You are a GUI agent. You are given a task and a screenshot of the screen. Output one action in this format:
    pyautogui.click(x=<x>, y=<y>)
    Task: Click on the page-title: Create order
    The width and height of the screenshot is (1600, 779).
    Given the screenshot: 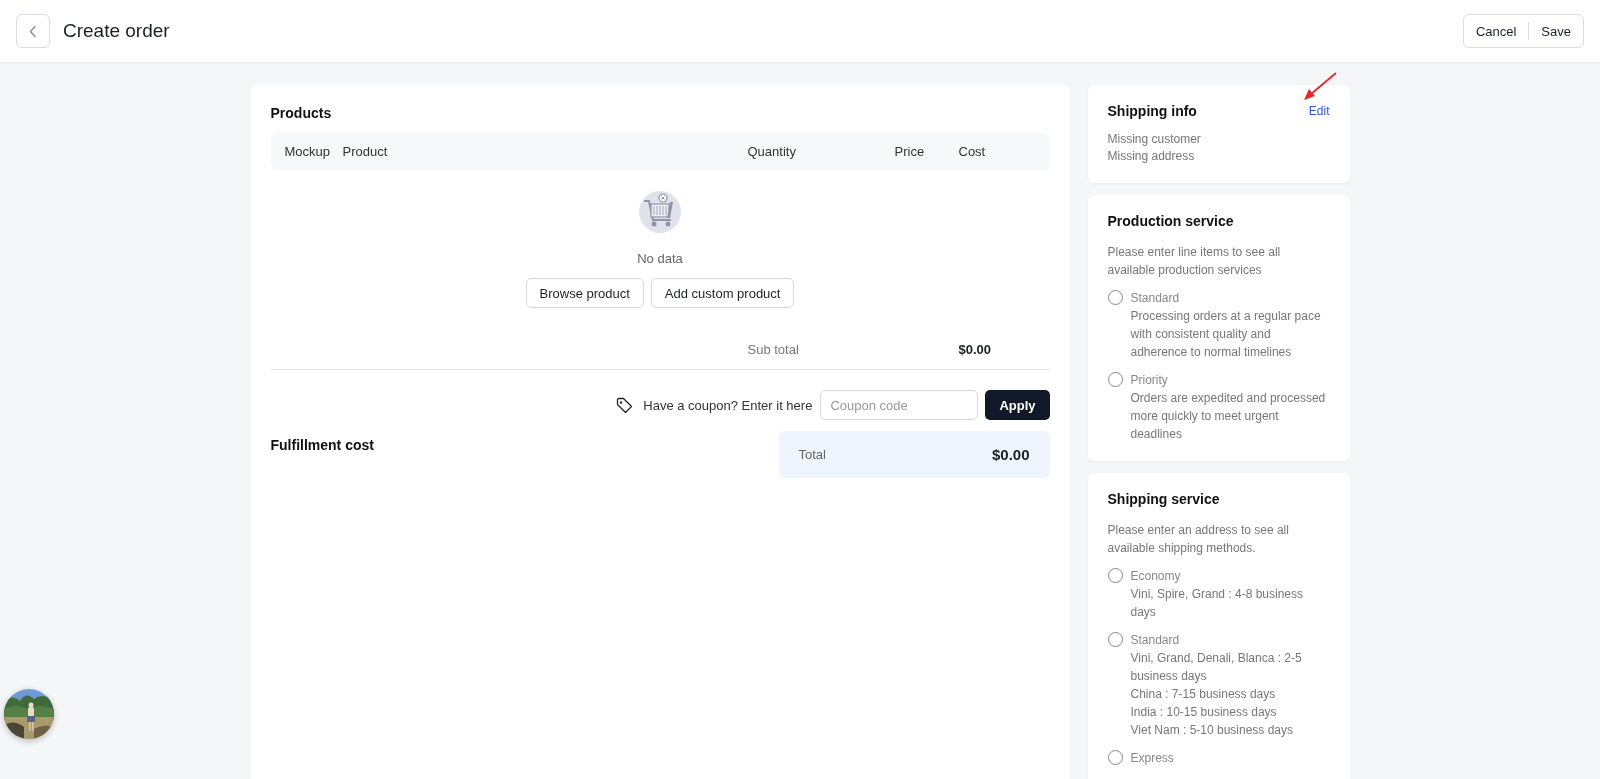 What is the action you would take?
    pyautogui.click(x=116, y=31)
    